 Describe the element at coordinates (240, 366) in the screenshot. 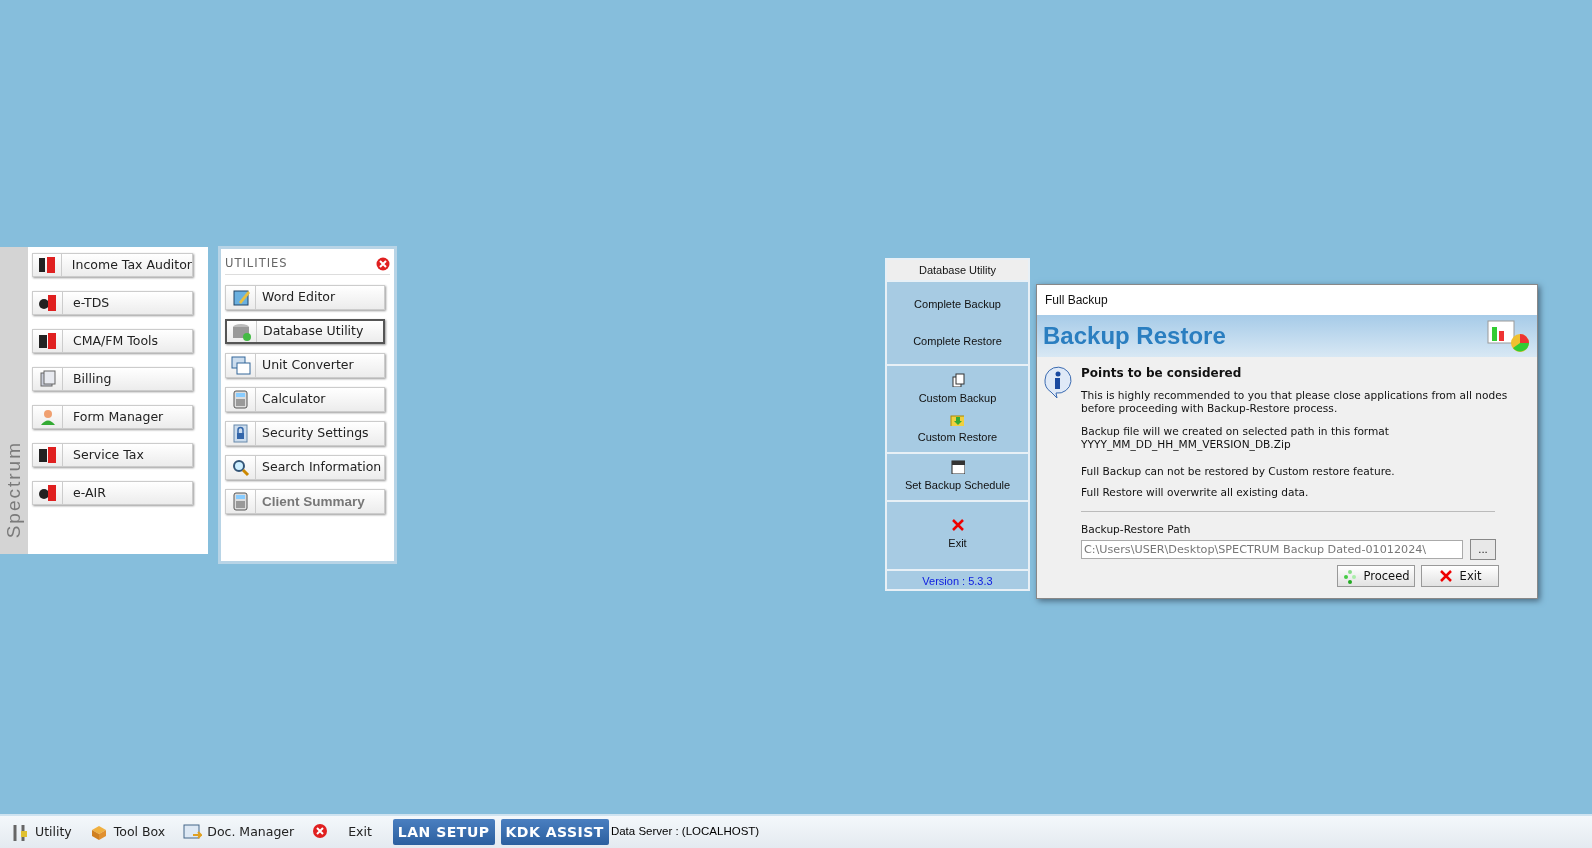

I see `windows-icon` at that location.